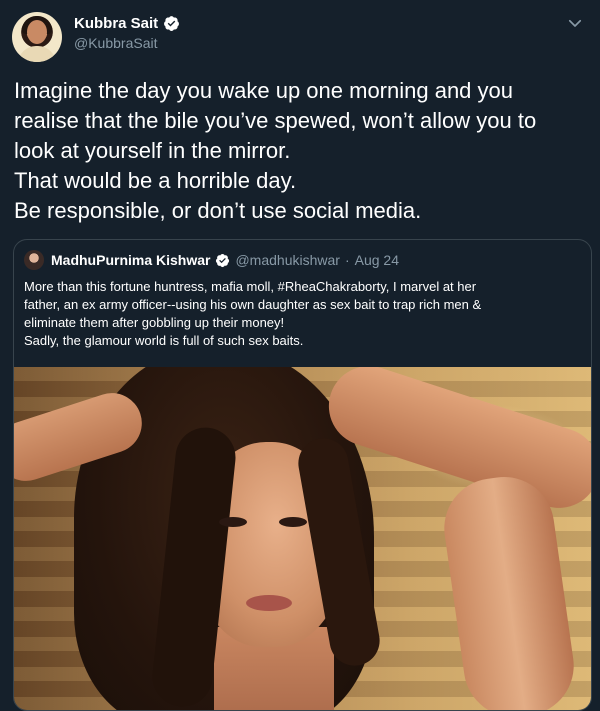 This screenshot has height=711, width=600. Describe the element at coordinates (115, 43) in the screenshot. I see `author-handle: @KubbraSait` at that location.